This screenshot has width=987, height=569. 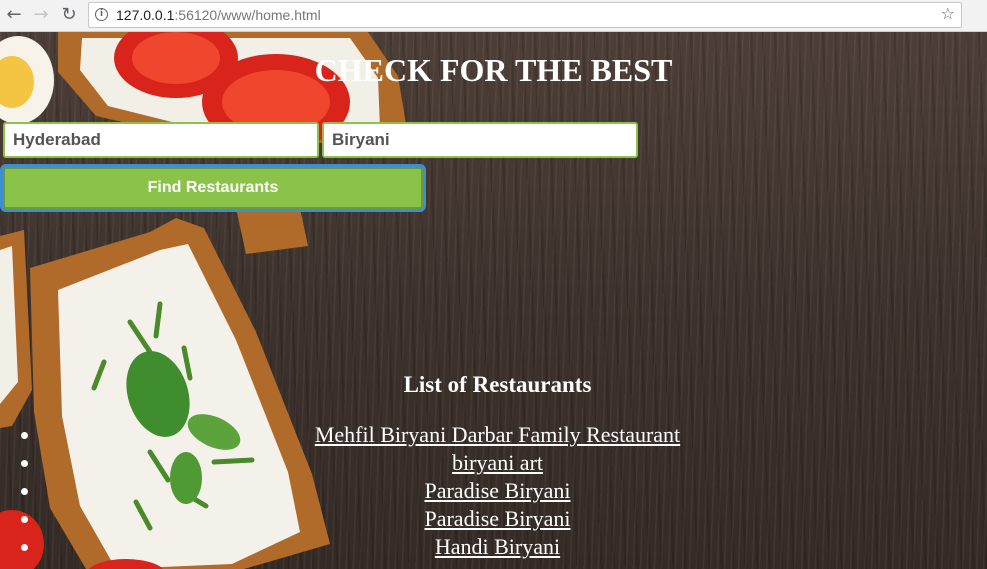 What do you see at coordinates (497, 546) in the screenshot?
I see `restaurant-link: Handi Biryani` at bounding box center [497, 546].